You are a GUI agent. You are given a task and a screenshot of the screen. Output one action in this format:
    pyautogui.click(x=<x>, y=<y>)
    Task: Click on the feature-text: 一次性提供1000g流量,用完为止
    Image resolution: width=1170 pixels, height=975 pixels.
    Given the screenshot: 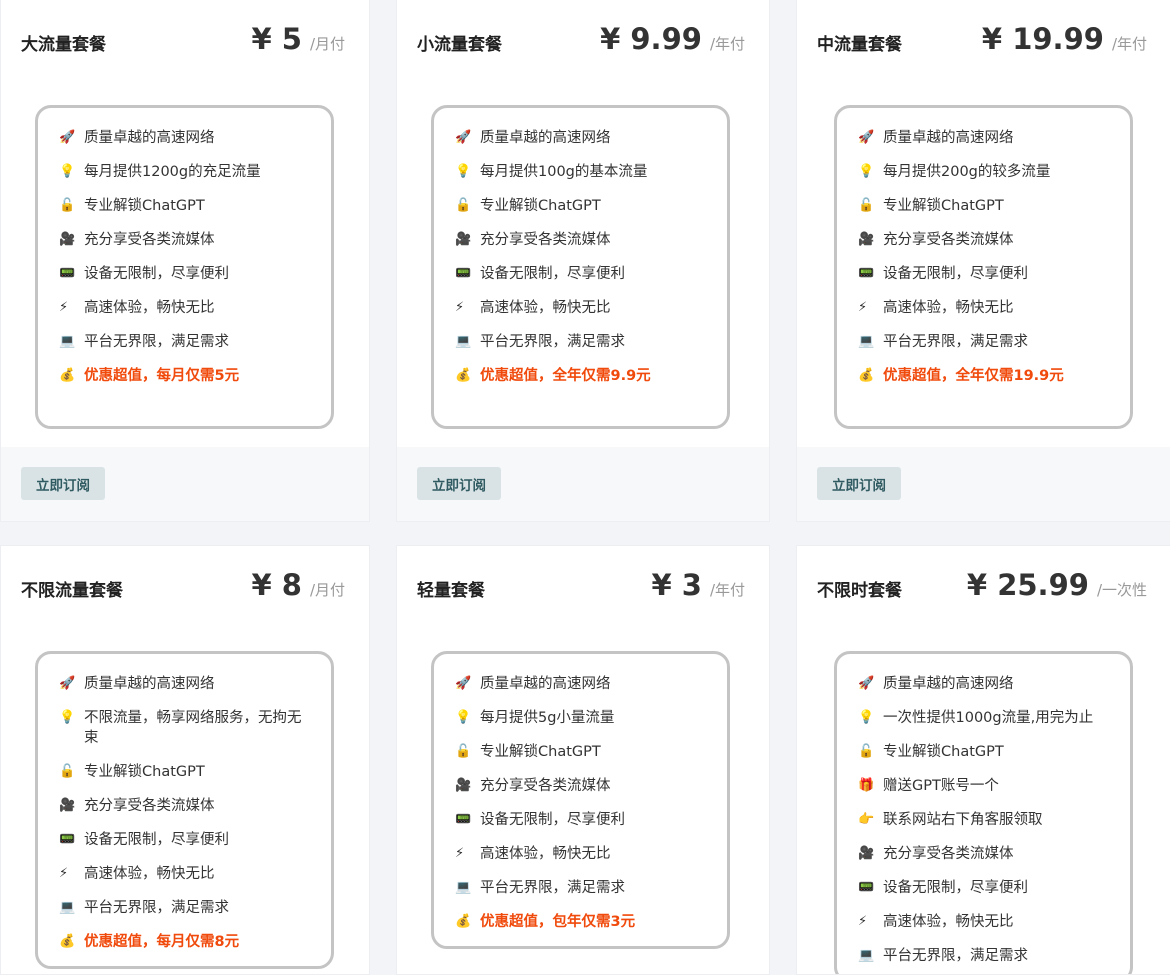 What is the action you would take?
    pyautogui.click(x=988, y=718)
    